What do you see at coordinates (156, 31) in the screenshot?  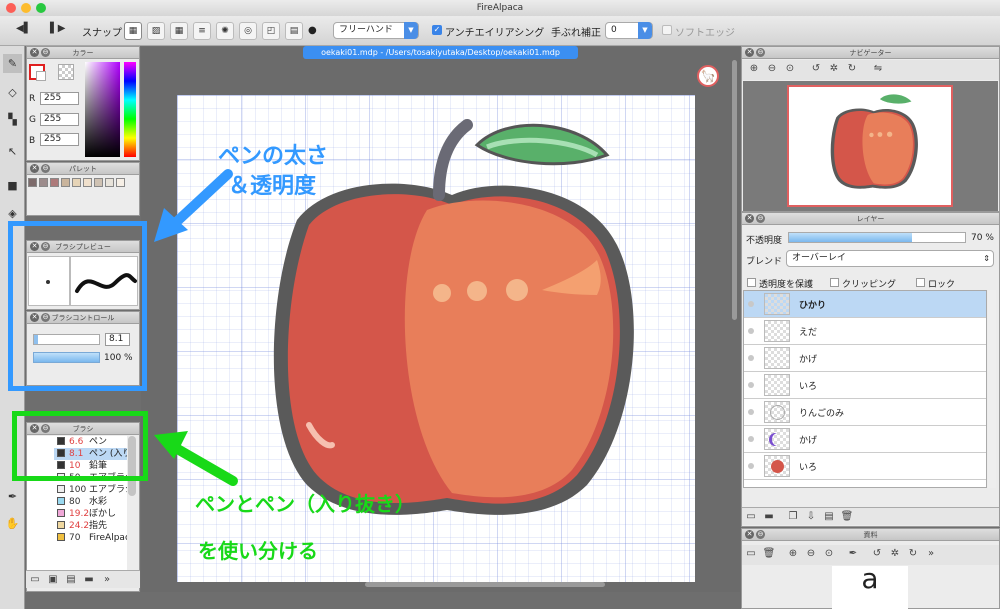 I see `snap-parallel-icon: ▨` at bounding box center [156, 31].